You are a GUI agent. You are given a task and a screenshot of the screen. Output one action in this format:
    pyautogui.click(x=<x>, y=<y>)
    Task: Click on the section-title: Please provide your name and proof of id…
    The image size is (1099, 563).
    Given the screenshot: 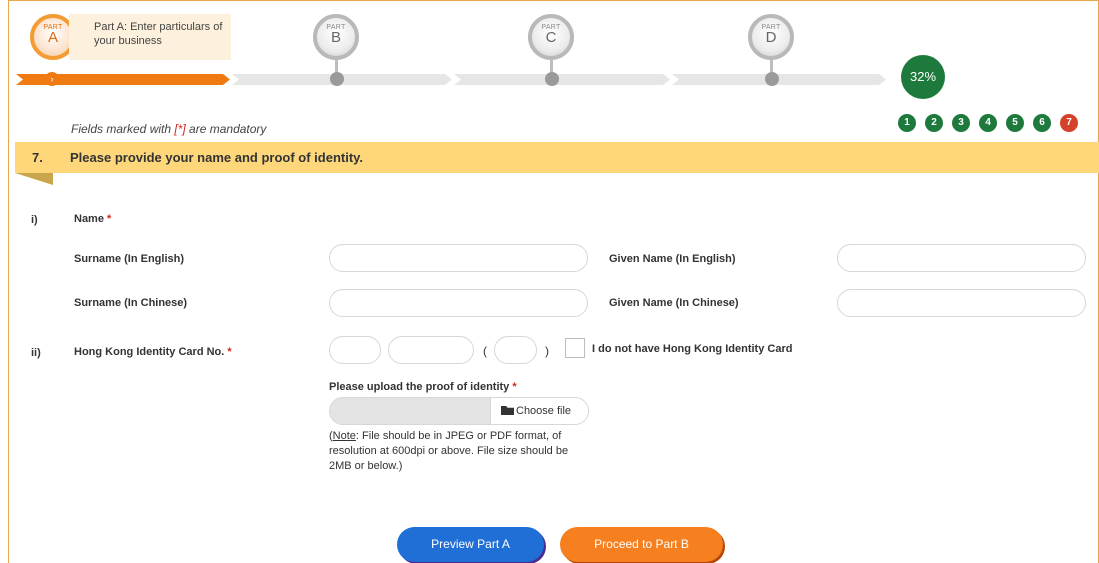 What is the action you would take?
    pyautogui.click(x=217, y=157)
    